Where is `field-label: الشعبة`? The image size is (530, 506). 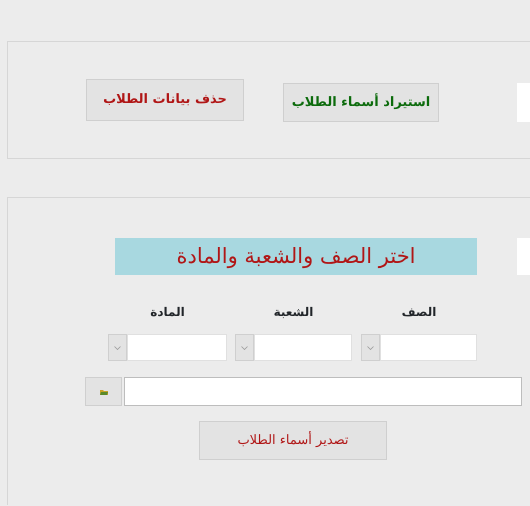
field-label: الشعبة is located at coordinates (293, 312).